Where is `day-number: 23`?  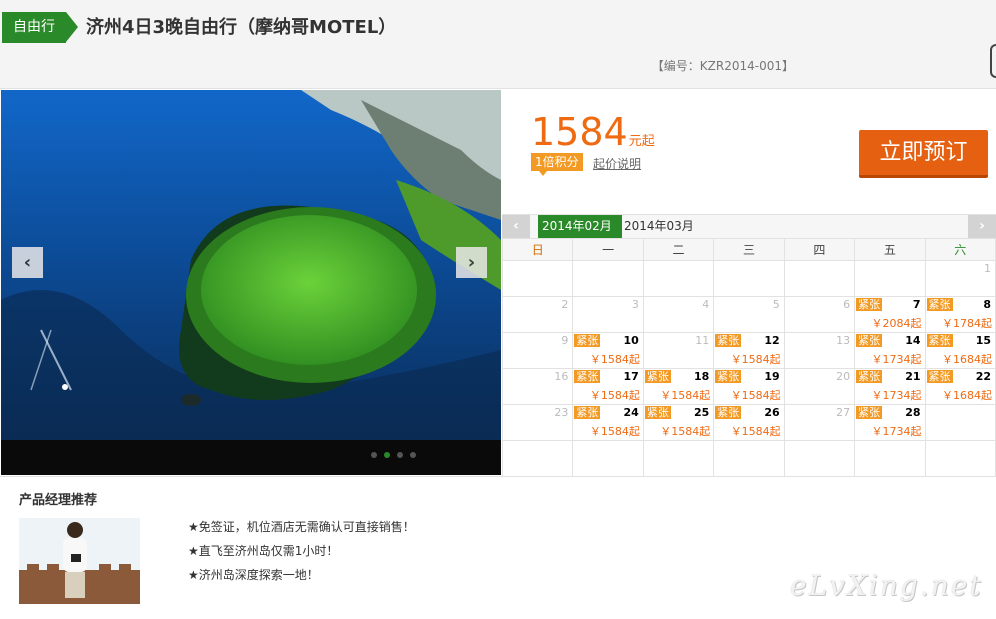
day-number: 23 is located at coordinates (561, 412).